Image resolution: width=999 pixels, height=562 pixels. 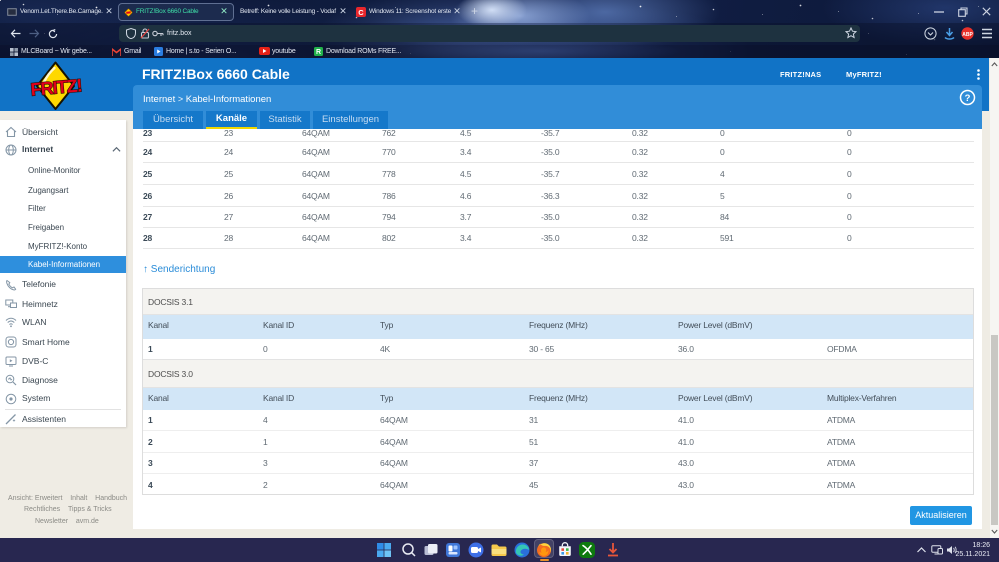 I want to click on svg-text: C, so click(x=361, y=12).